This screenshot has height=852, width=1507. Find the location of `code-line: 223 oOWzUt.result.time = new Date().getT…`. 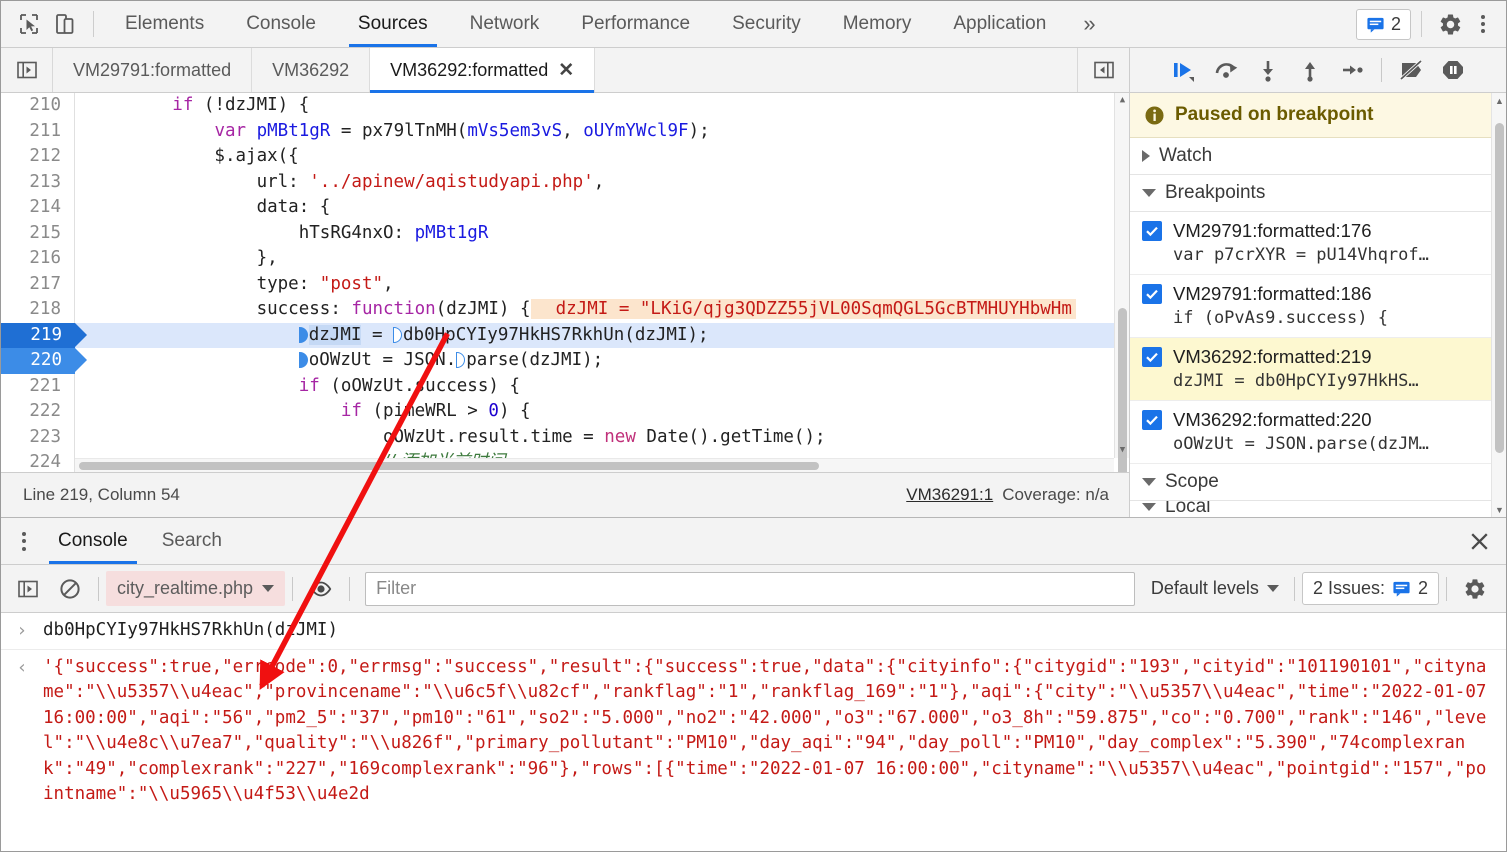

code-line: 223 oOWzUt.result.time = new Date().getT… is located at coordinates (565, 437).